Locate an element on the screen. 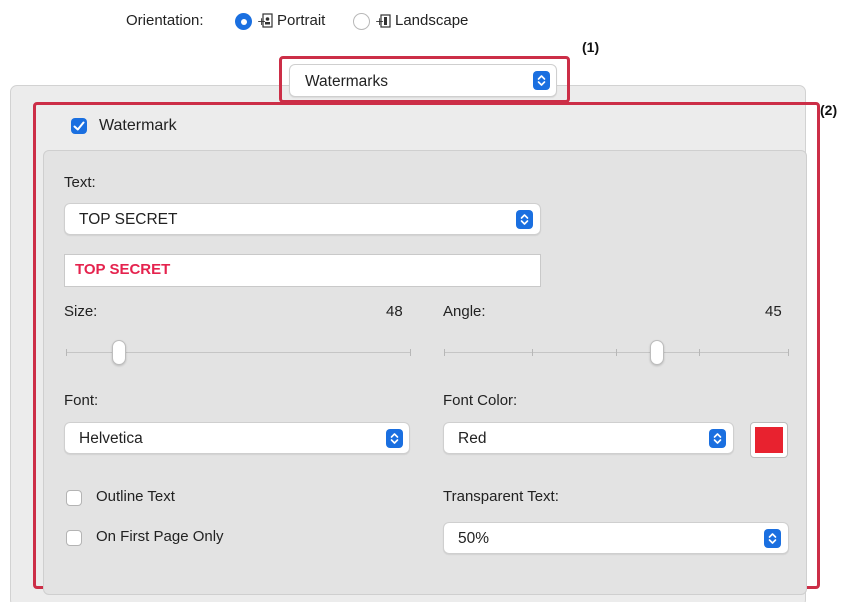 The image size is (849, 602). size-slider-knob is located at coordinates (119, 352).